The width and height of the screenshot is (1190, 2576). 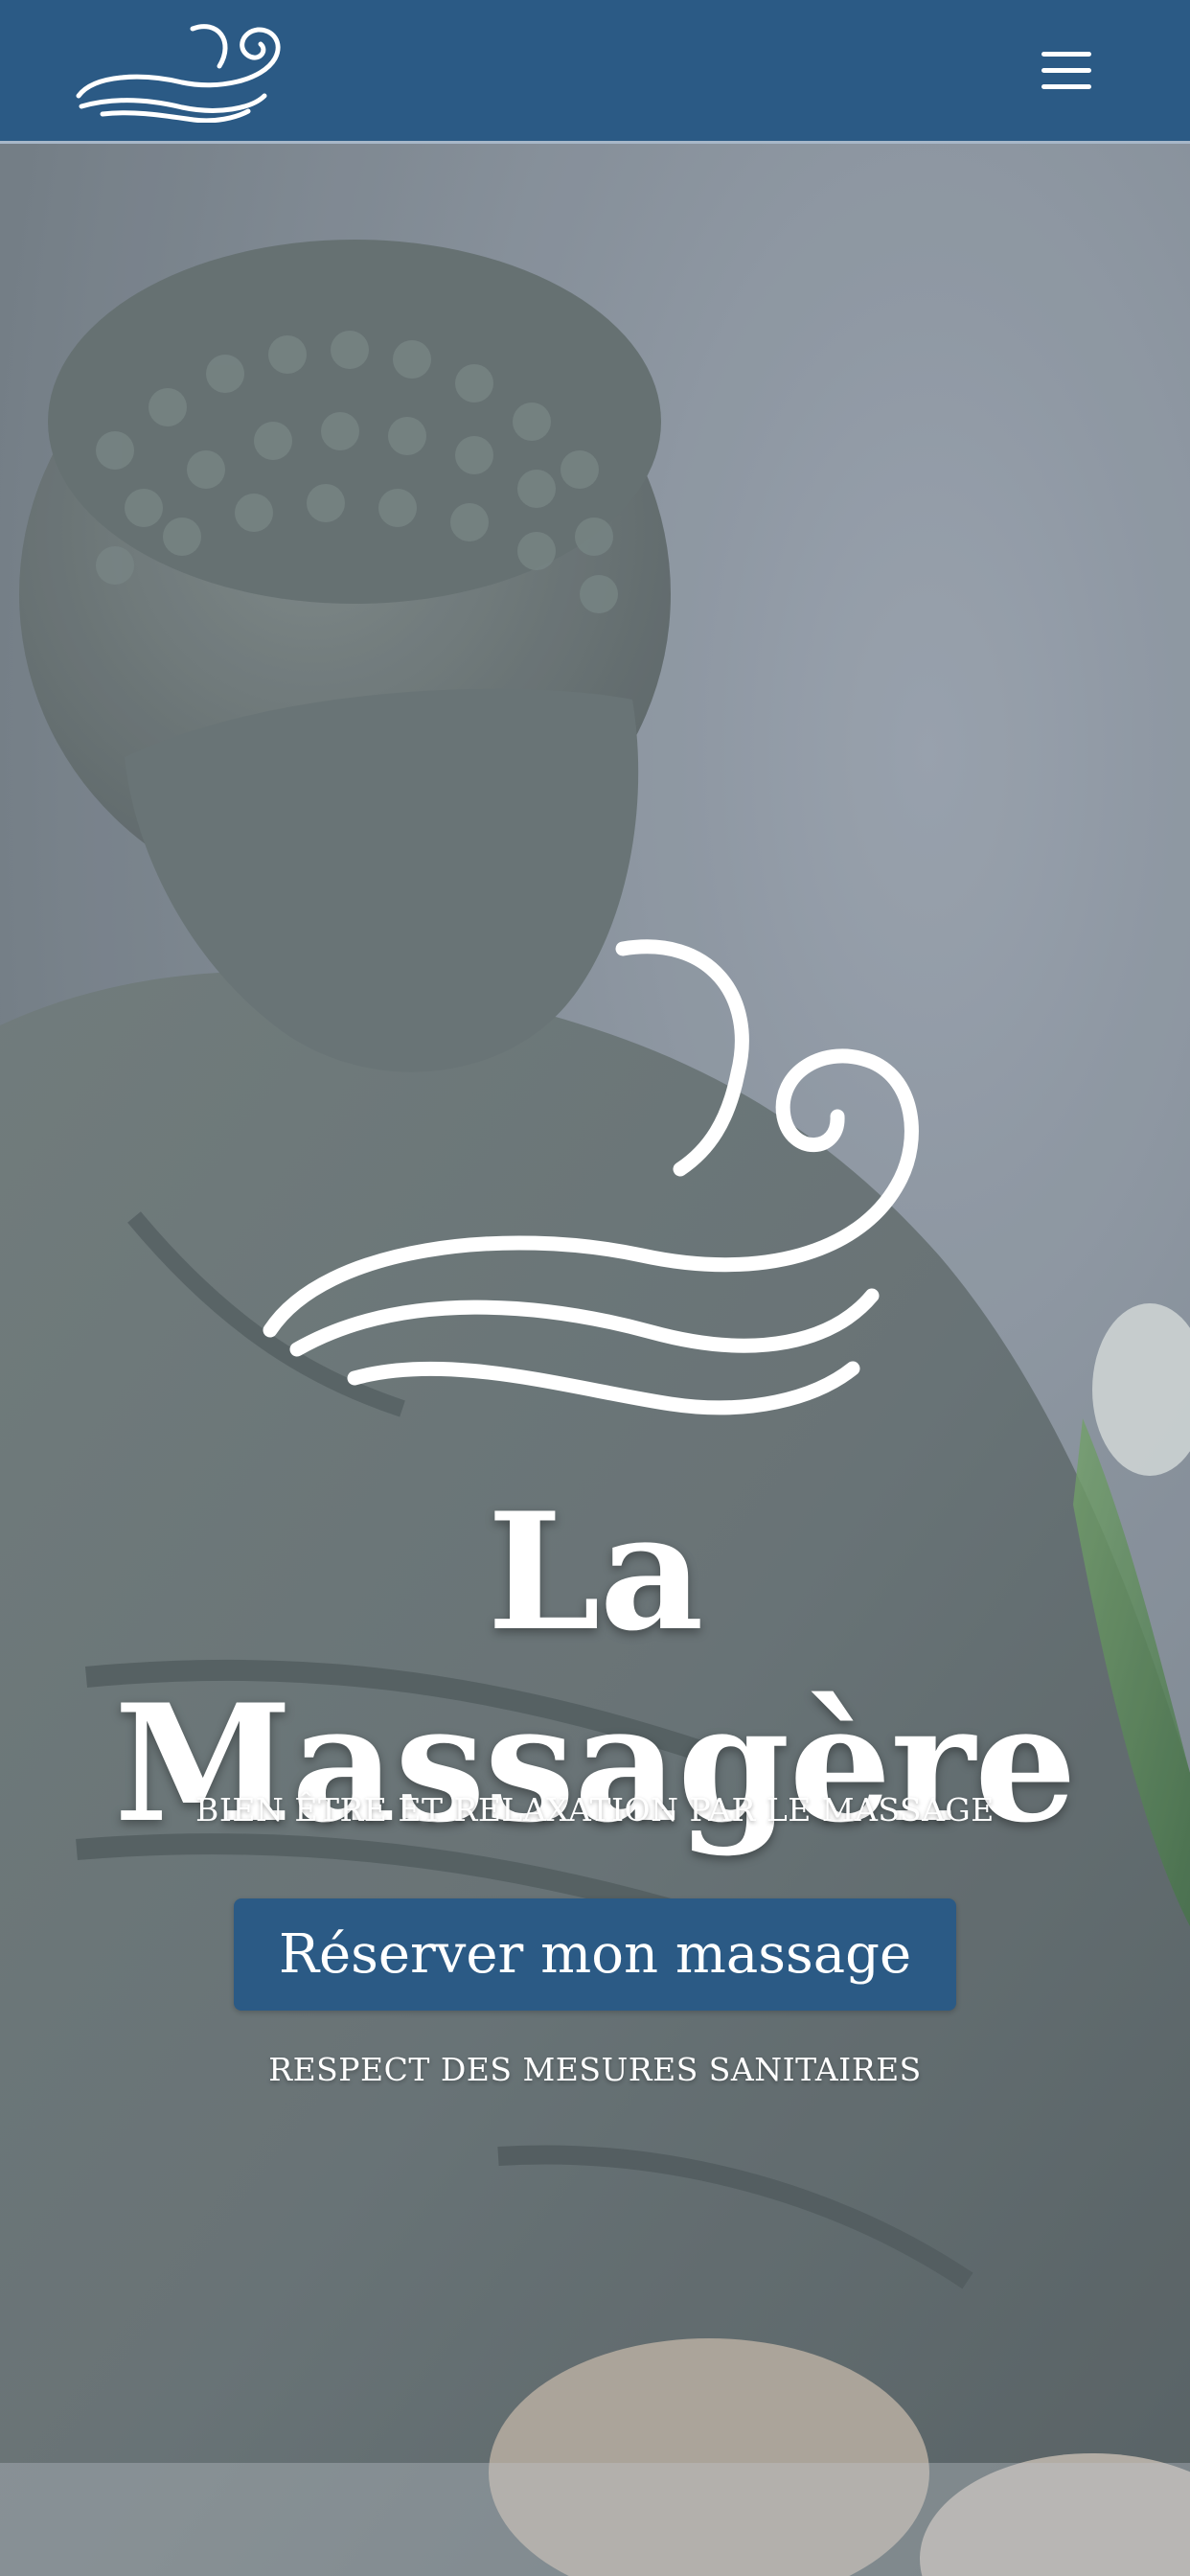 I want to click on hamburger-menu-icon, so click(x=1066, y=71).